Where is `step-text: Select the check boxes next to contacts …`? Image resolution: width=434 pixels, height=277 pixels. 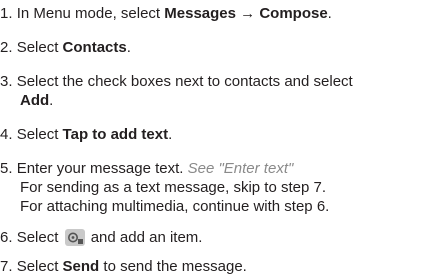 step-text: Select the check boxes next to contacts … is located at coordinates (184, 81).